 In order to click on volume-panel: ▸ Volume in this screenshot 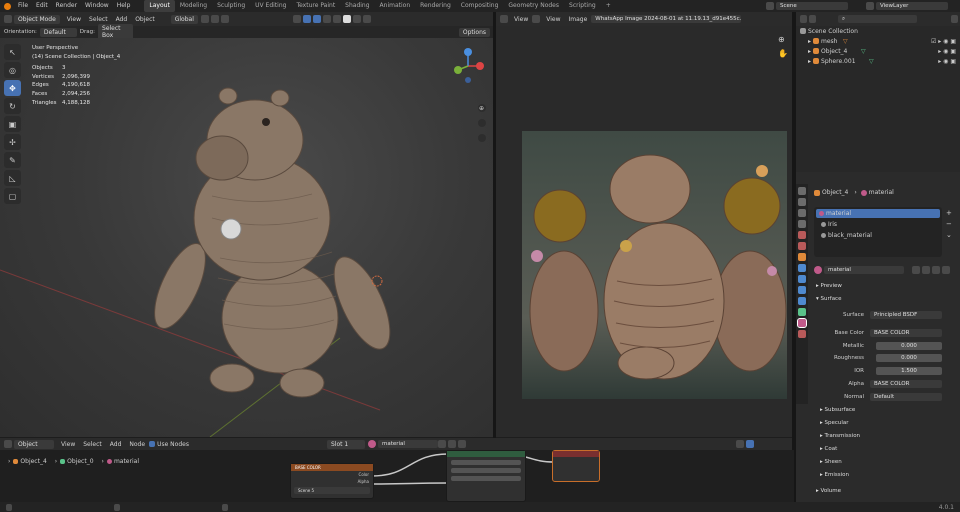, I will do `click(828, 491)`.